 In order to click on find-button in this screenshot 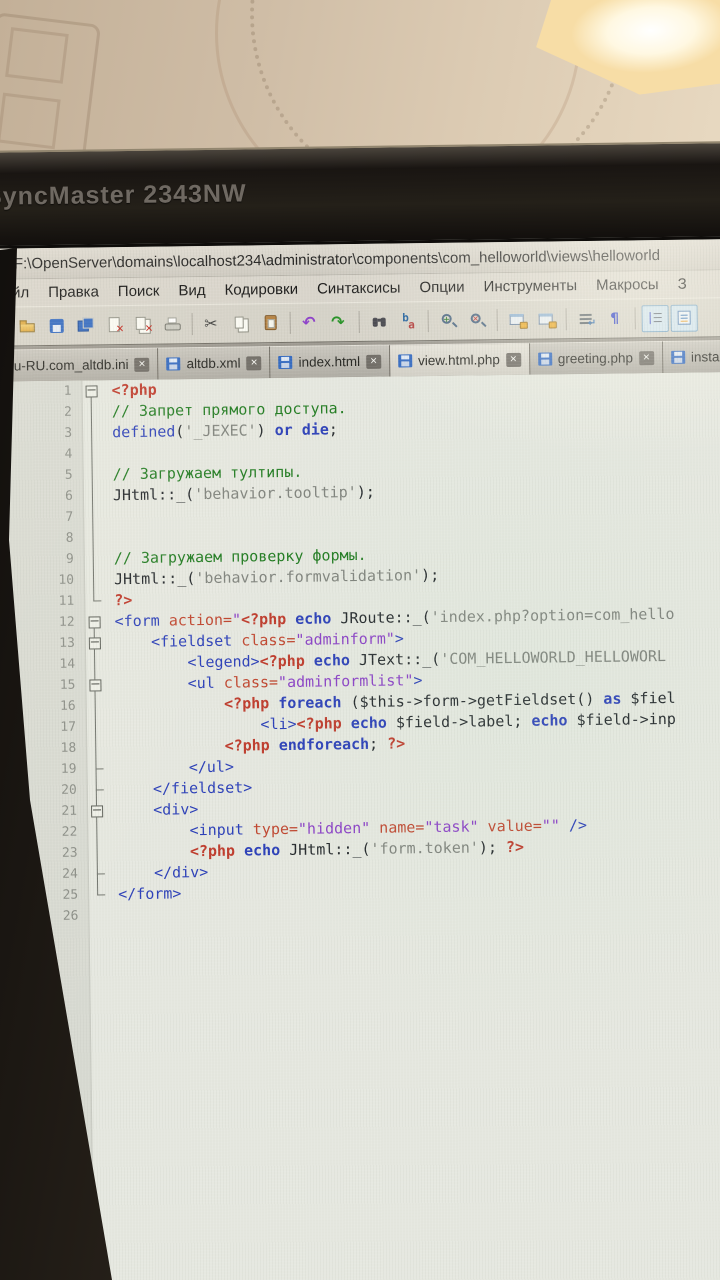, I will do `click(379, 321)`.